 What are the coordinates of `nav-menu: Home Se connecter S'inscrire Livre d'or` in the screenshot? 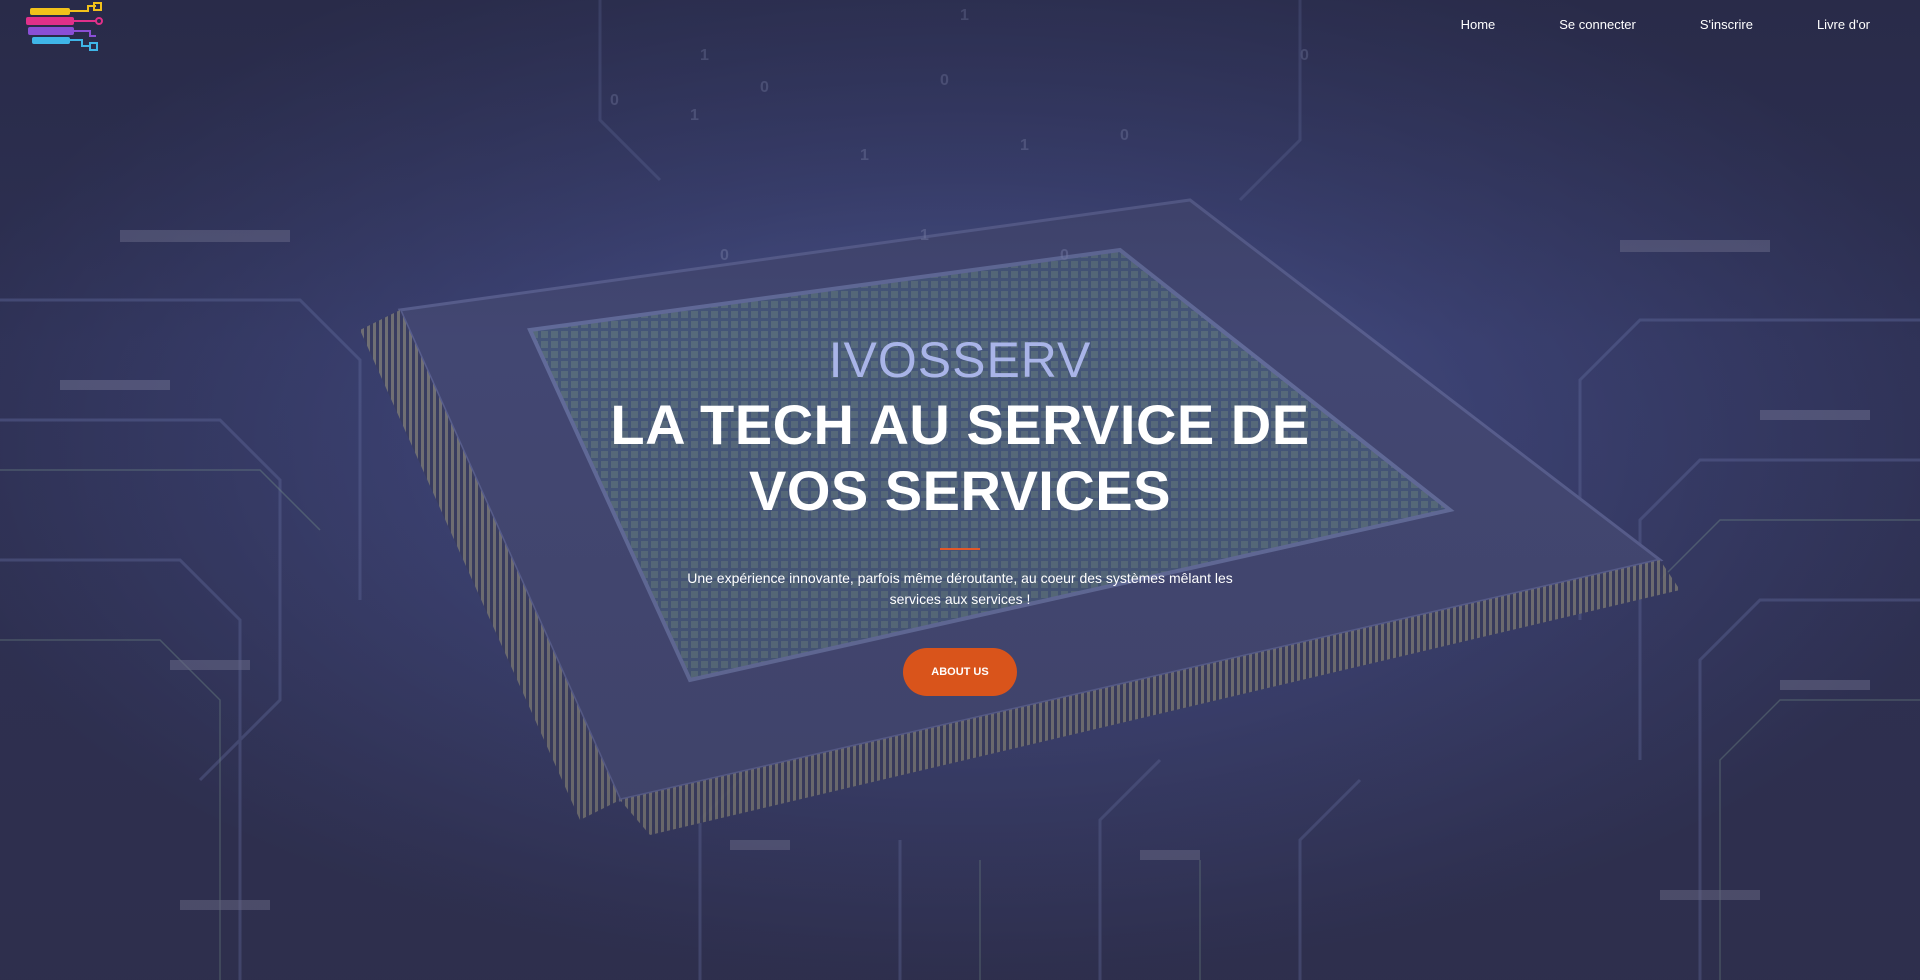 It's located at (1633, 24).